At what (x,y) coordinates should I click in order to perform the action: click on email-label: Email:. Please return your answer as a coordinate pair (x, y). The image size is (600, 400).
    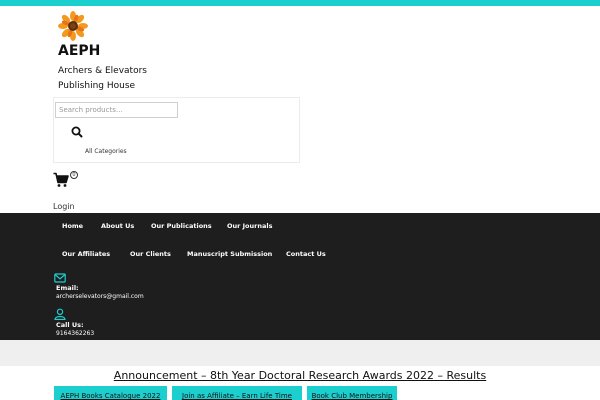
    Looking at the image, I should click on (67, 288).